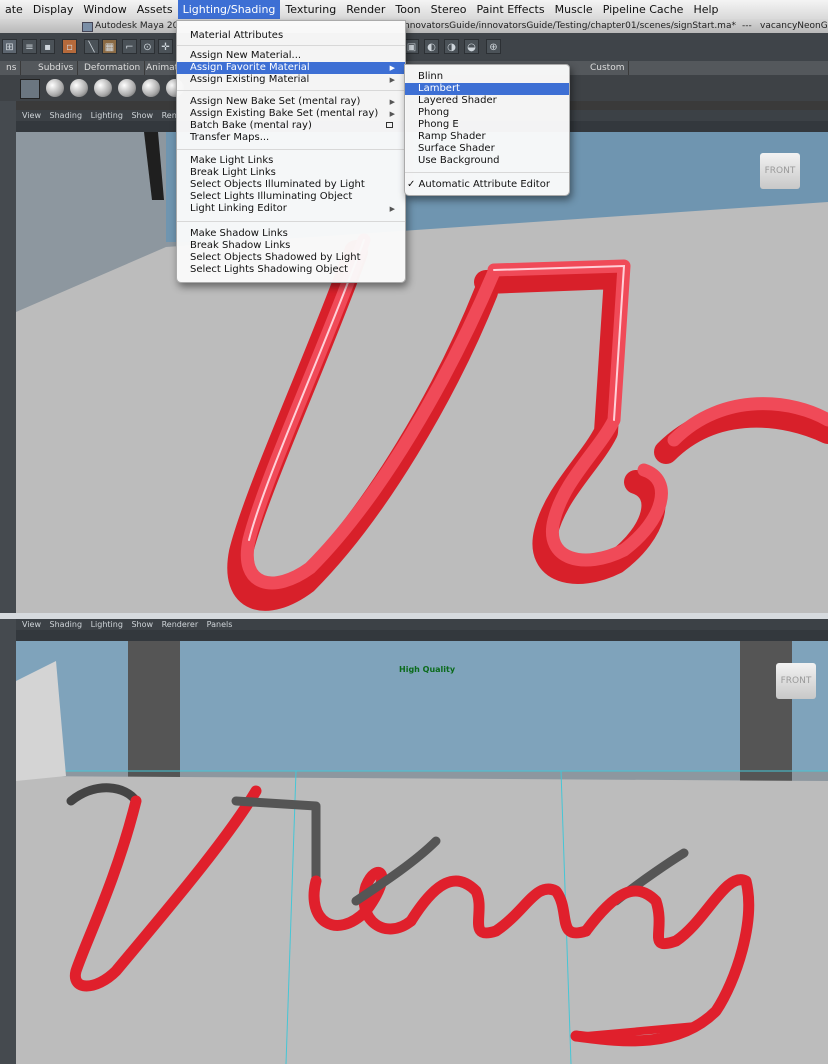 Image resolution: width=828 pixels, height=1064 pixels. I want to click on high-quality-label: High Quality, so click(427, 669).